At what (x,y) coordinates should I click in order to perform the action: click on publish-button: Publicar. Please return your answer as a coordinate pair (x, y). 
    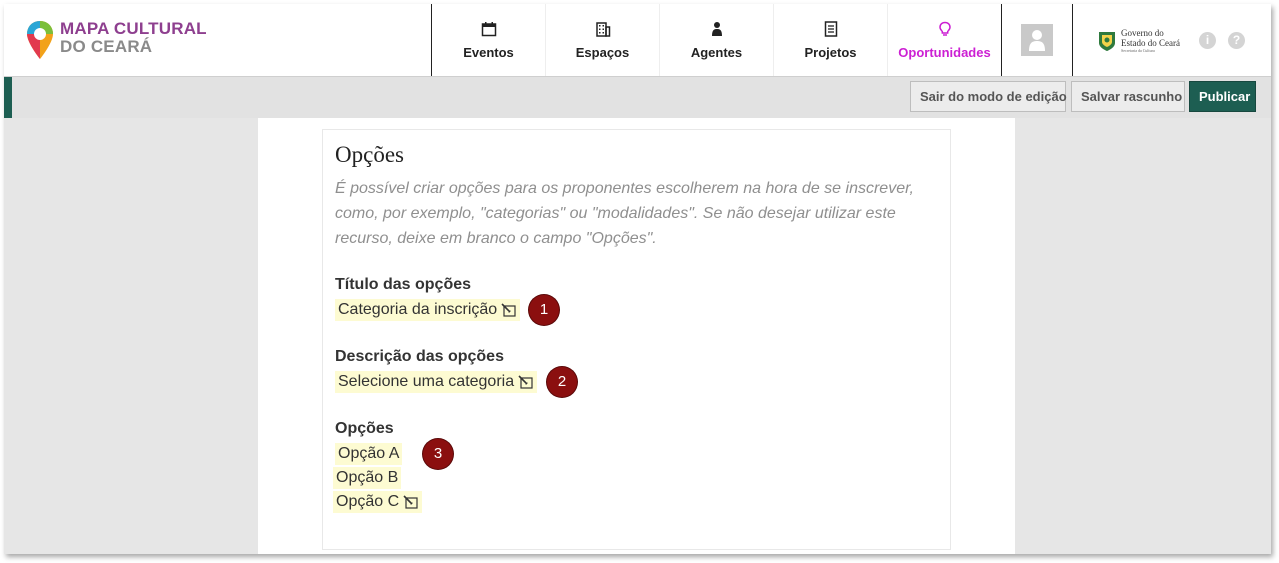
    Looking at the image, I should click on (1222, 96).